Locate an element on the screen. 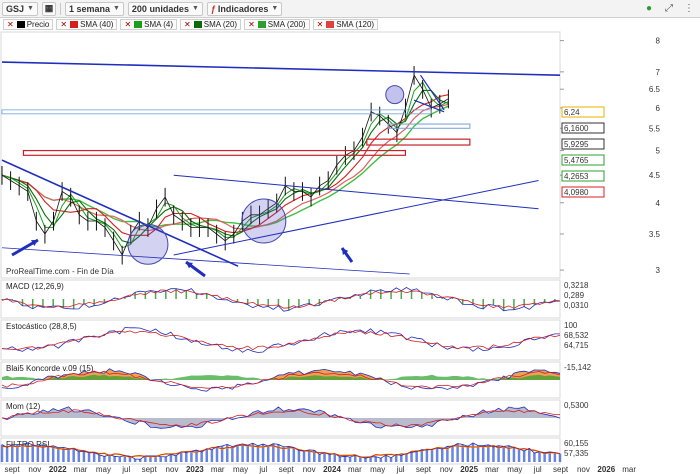 Image resolution: width=700 pixels, height=474 pixels. y-tick-label: 8 is located at coordinates (658, 41).